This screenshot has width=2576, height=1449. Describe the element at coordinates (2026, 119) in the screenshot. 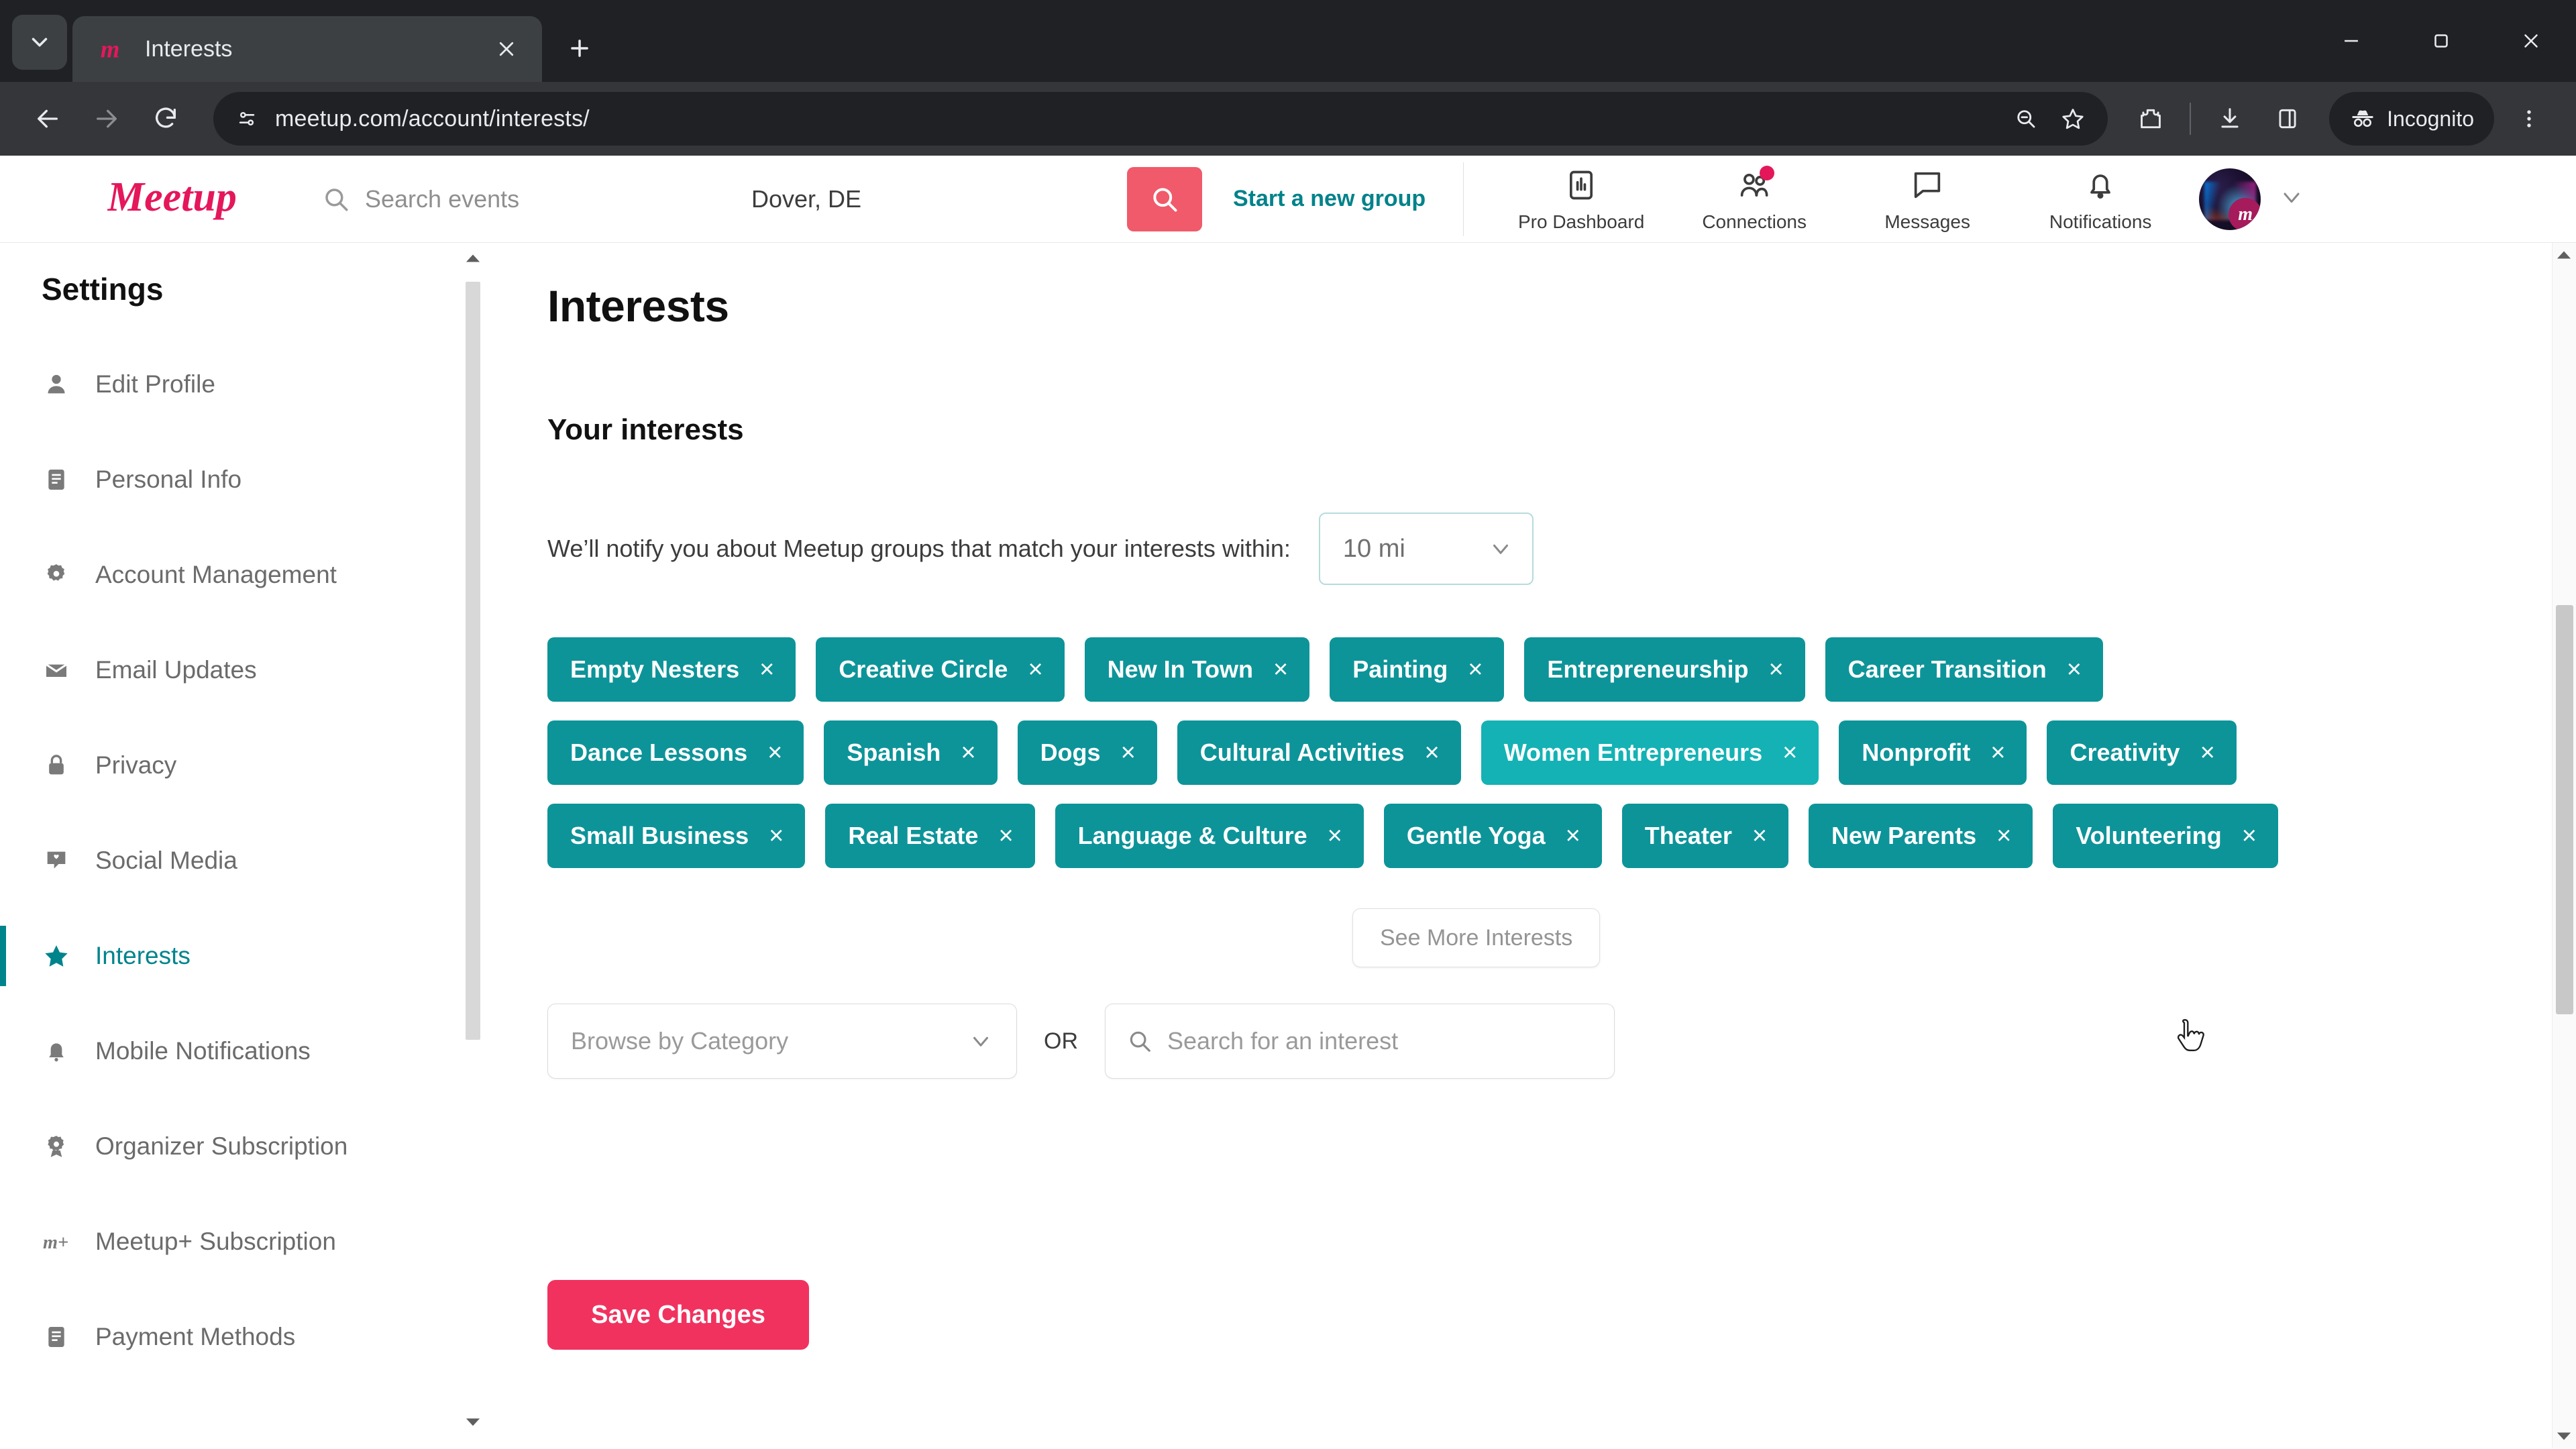

I see `zoom-out-icon` at that location.